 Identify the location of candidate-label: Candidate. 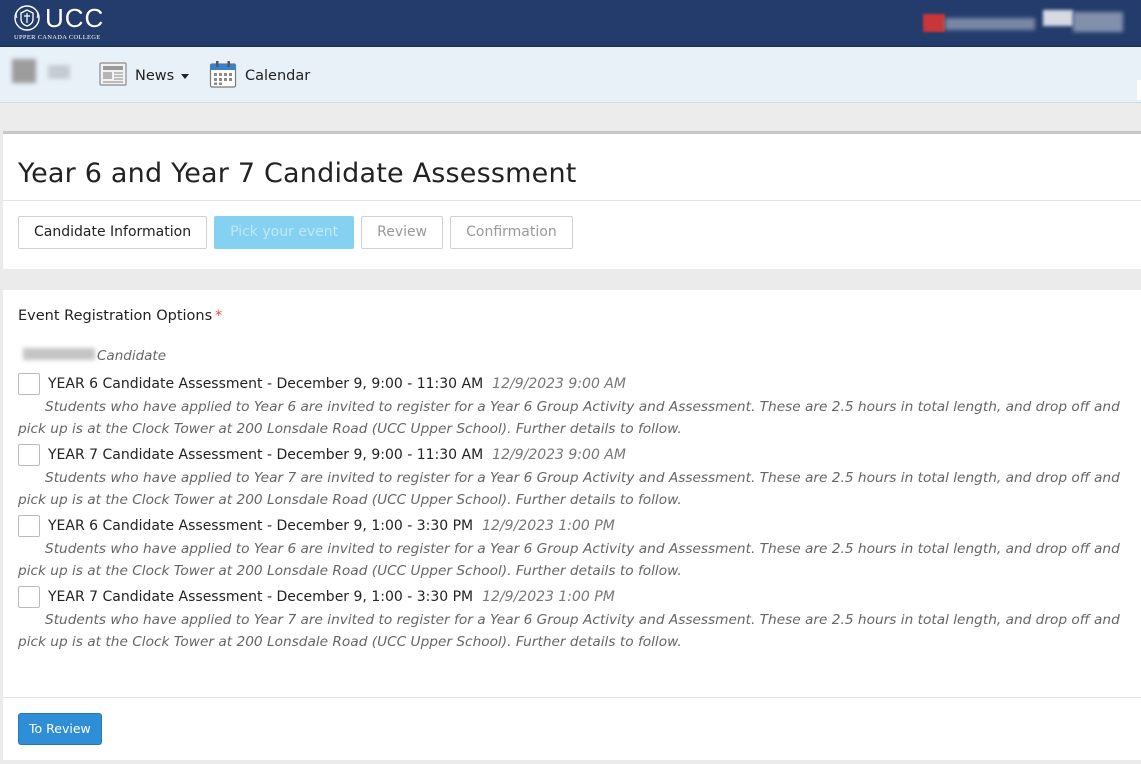
(132, 356).